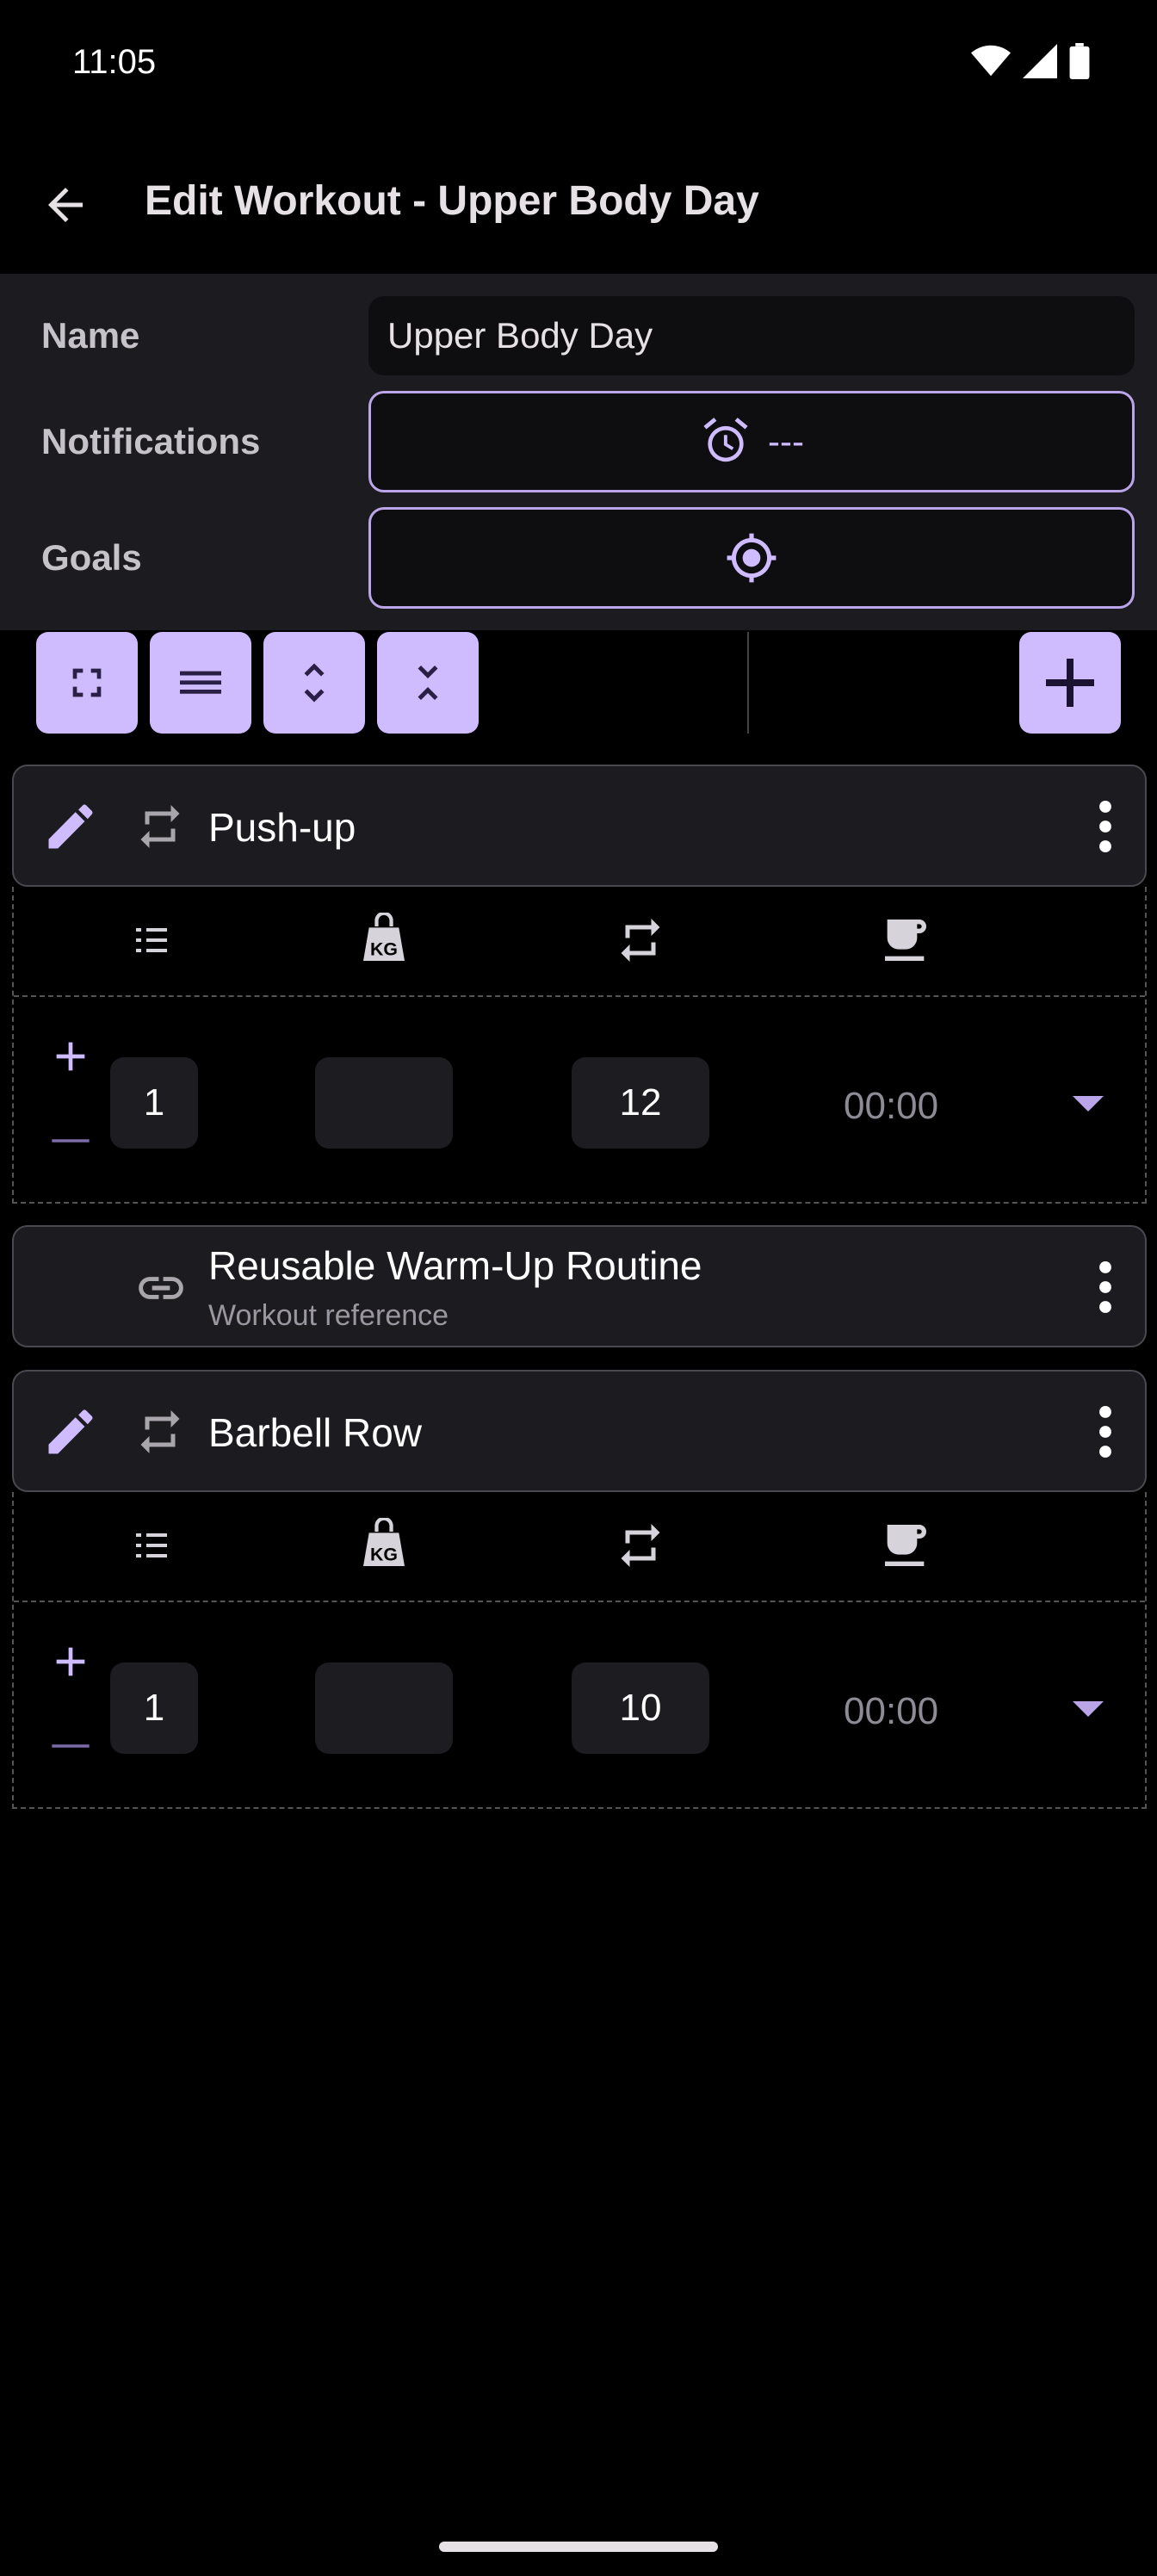 This screenshot has width=1157, height=2576. I want to click on target-icon, so click(751, 558).